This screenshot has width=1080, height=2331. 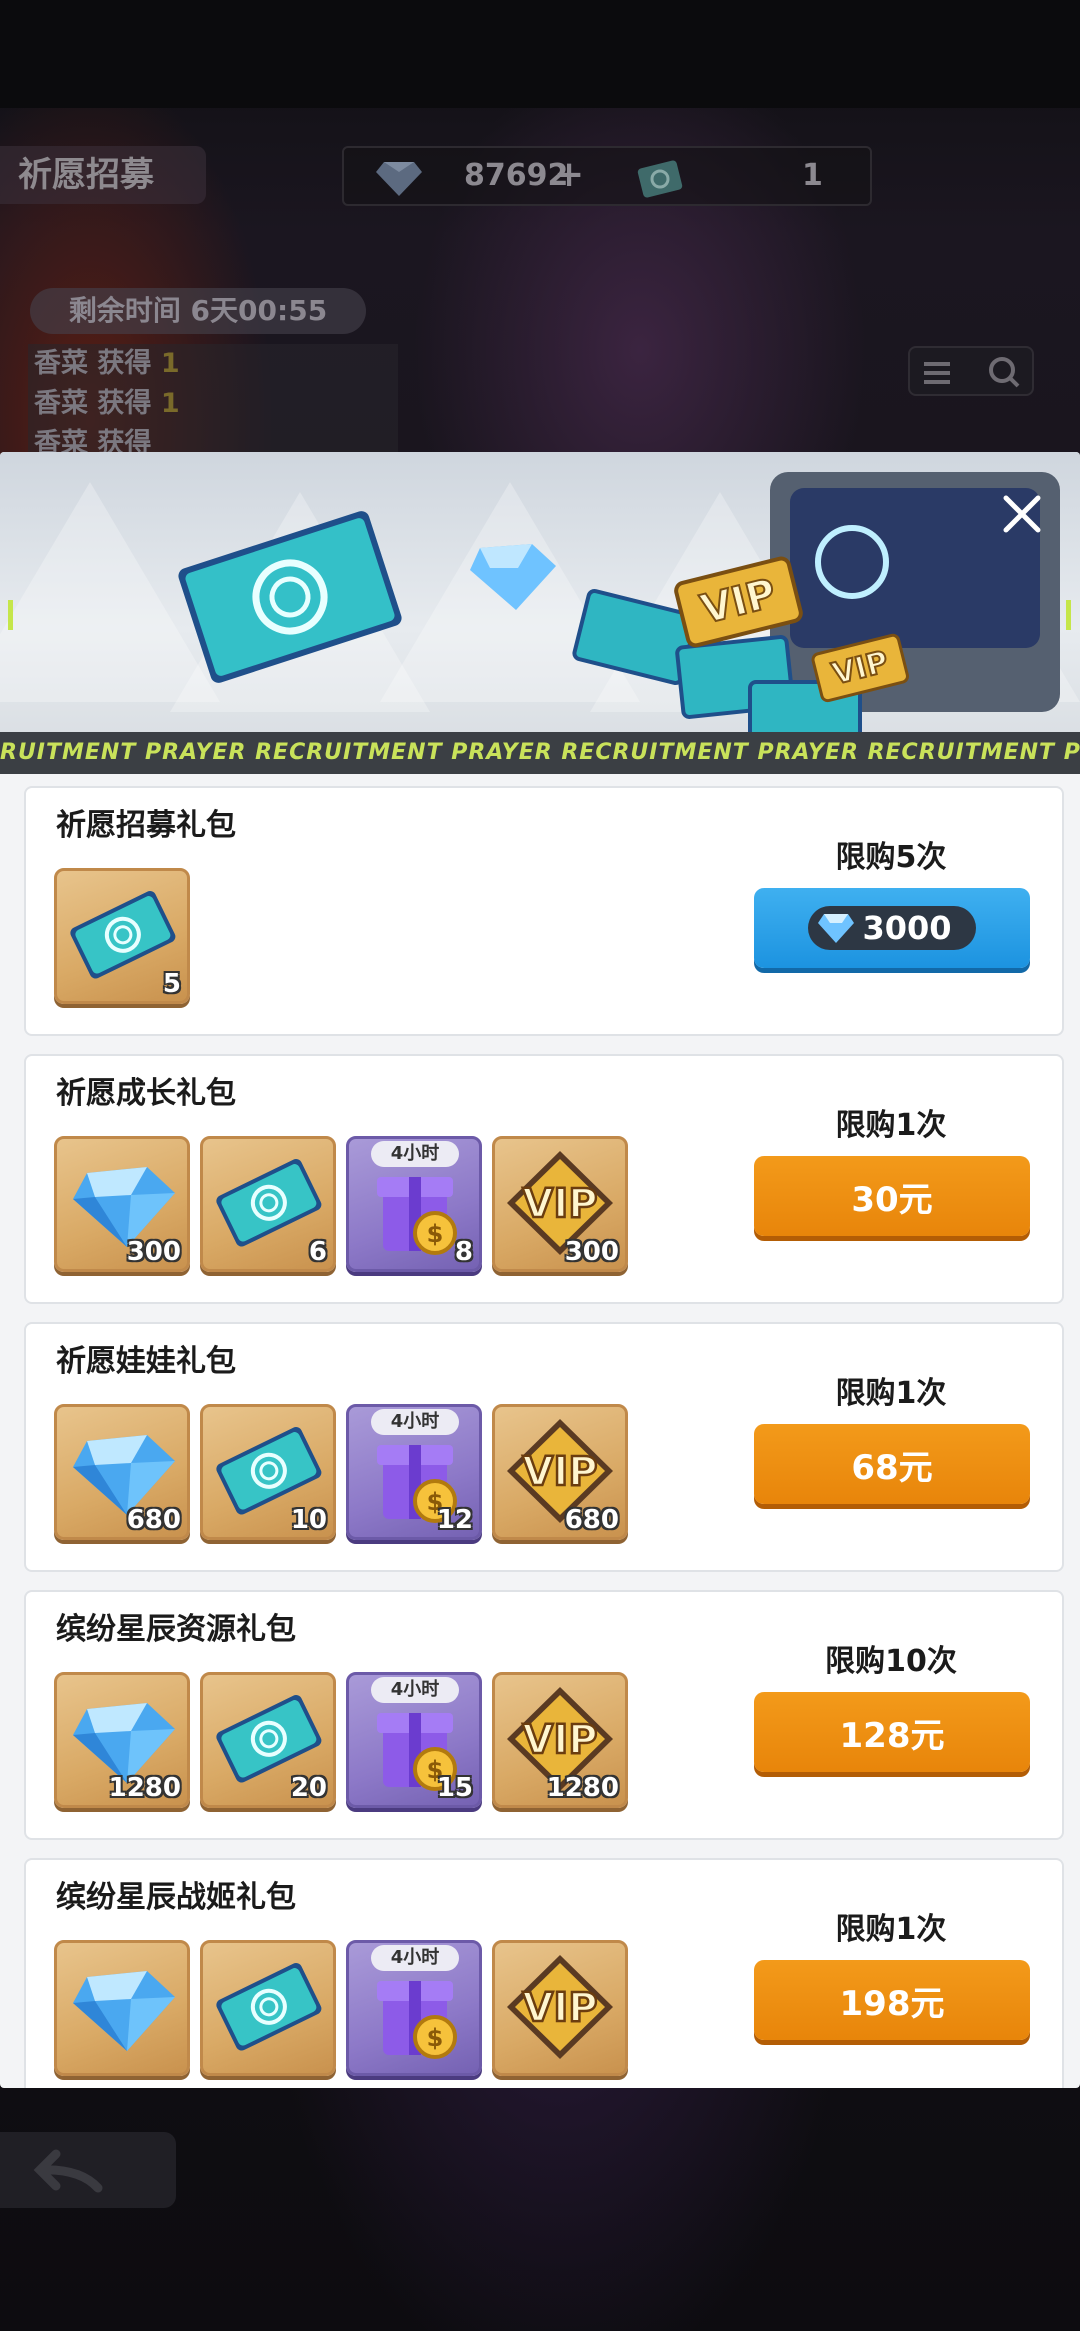 I want to click on gift-pack-card: 祈愿成长礼包 300 6 $4小时 8 VIP 300 限购1次 30元, so click(x=544, y=1179).